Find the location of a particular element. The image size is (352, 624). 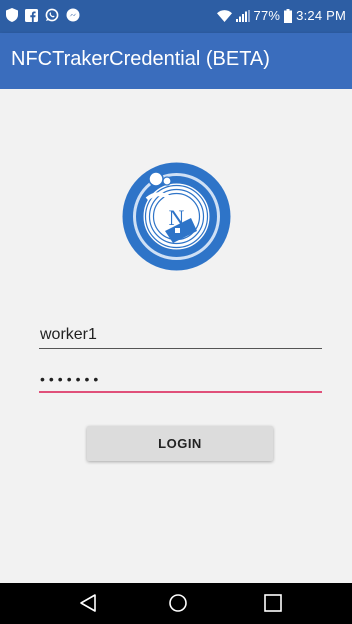

home-icon is located at coordinates (178, 603).